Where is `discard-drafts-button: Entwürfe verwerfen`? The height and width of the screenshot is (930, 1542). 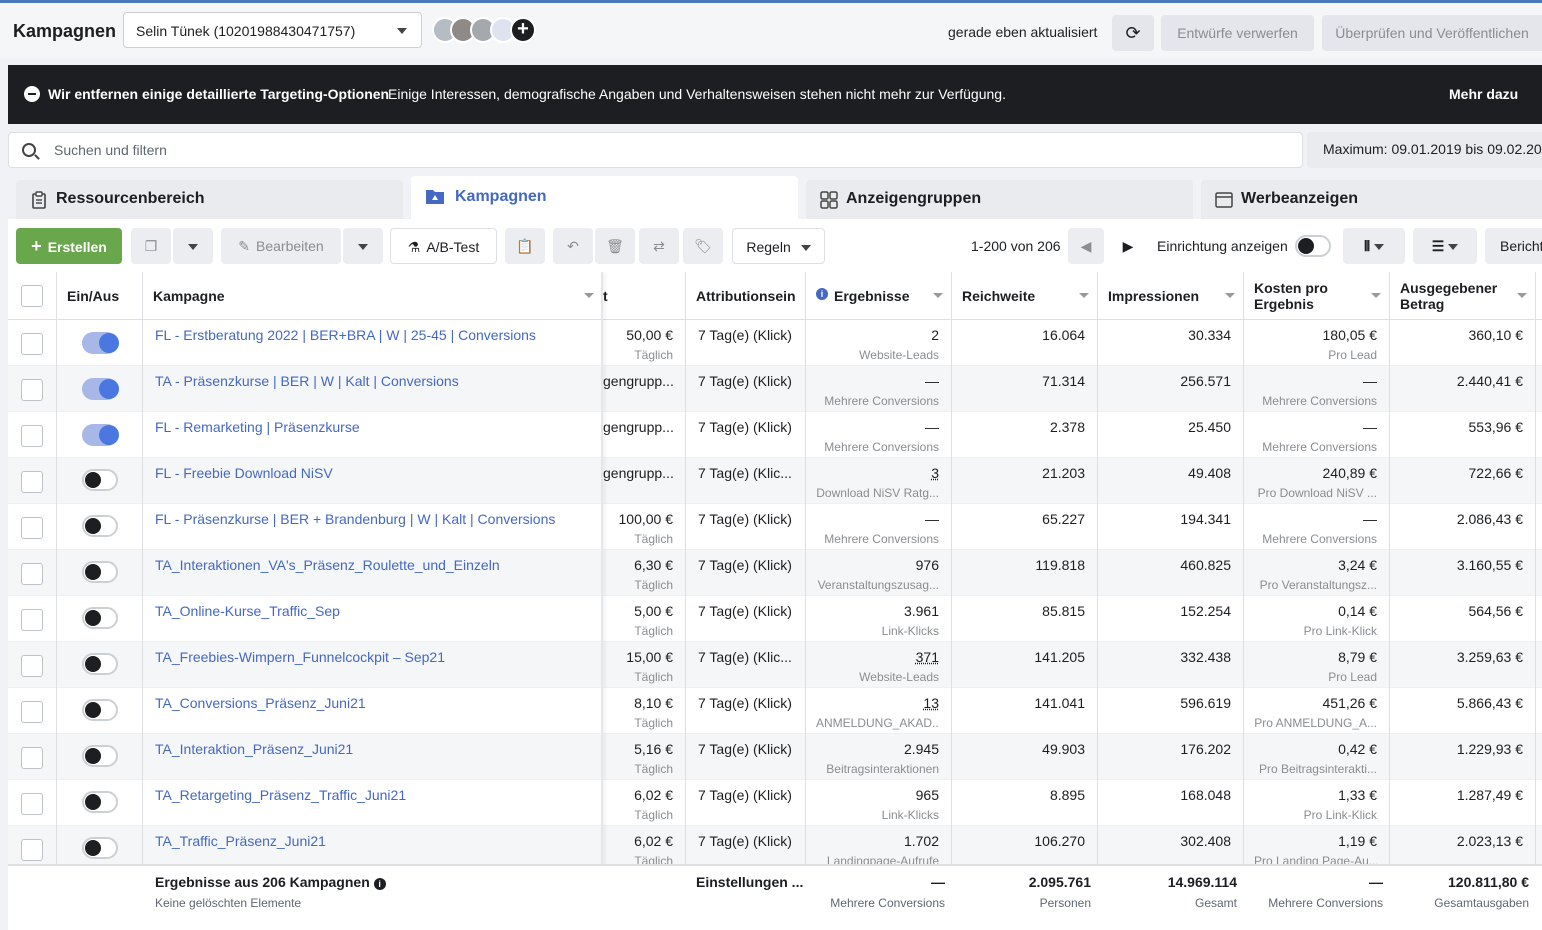 discard-drafts-button: Entwürfe verwerfen is located at coordinates (1237, 33).